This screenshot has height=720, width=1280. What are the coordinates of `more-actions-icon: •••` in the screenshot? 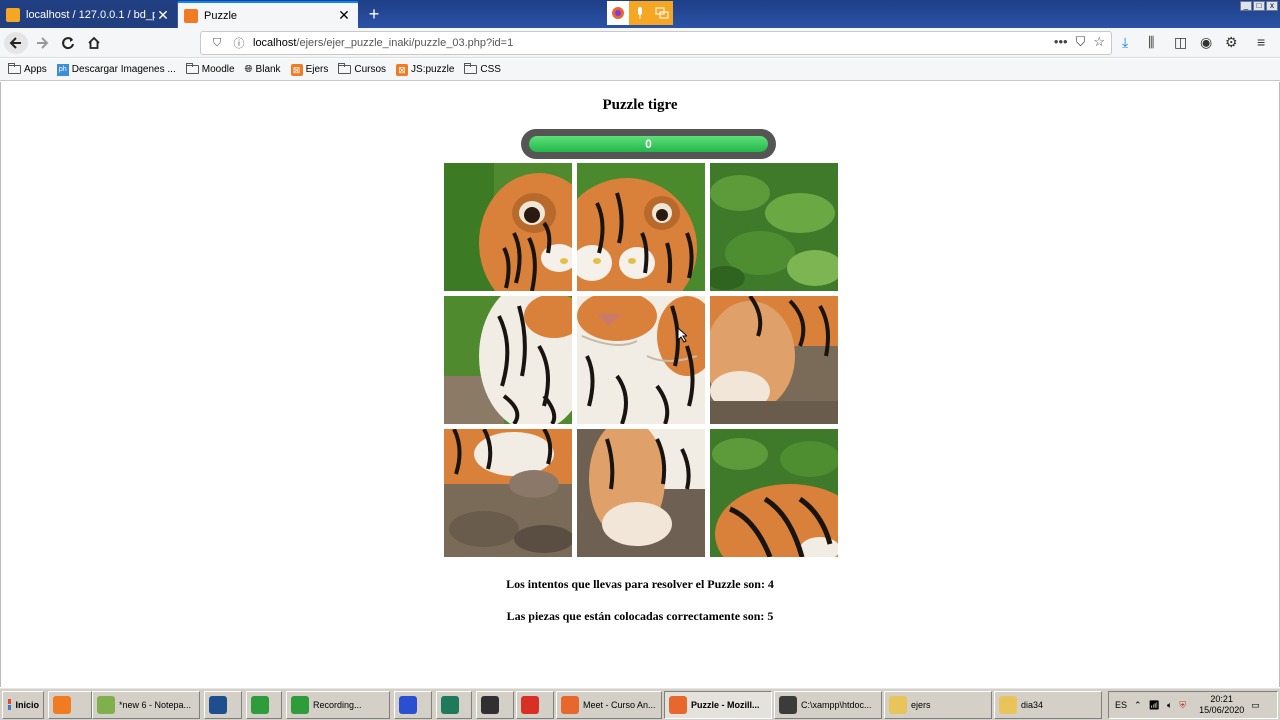 It's located at (1061, 42).